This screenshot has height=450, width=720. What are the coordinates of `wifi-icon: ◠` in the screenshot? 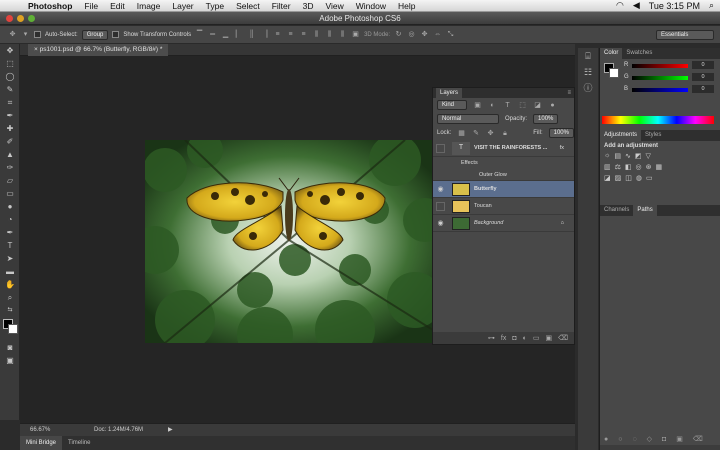 It's located at (620, 5).